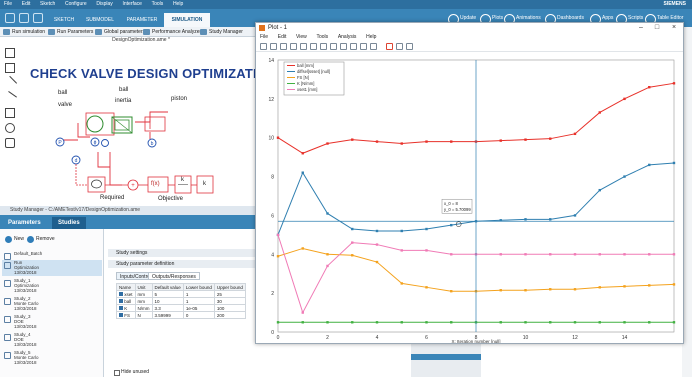  Describe the element at coordinates (142, 20) in the screenshot. I see `tab-parameter: PARAMETER` at that location.